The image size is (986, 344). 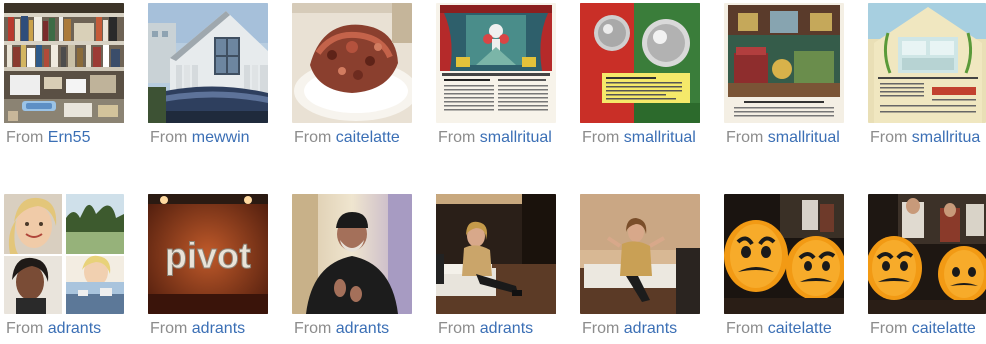 What do you see at coordinates (946, 137) in the screenshot?
I see `user-link: smallritua` at bounding box center [946, 137].